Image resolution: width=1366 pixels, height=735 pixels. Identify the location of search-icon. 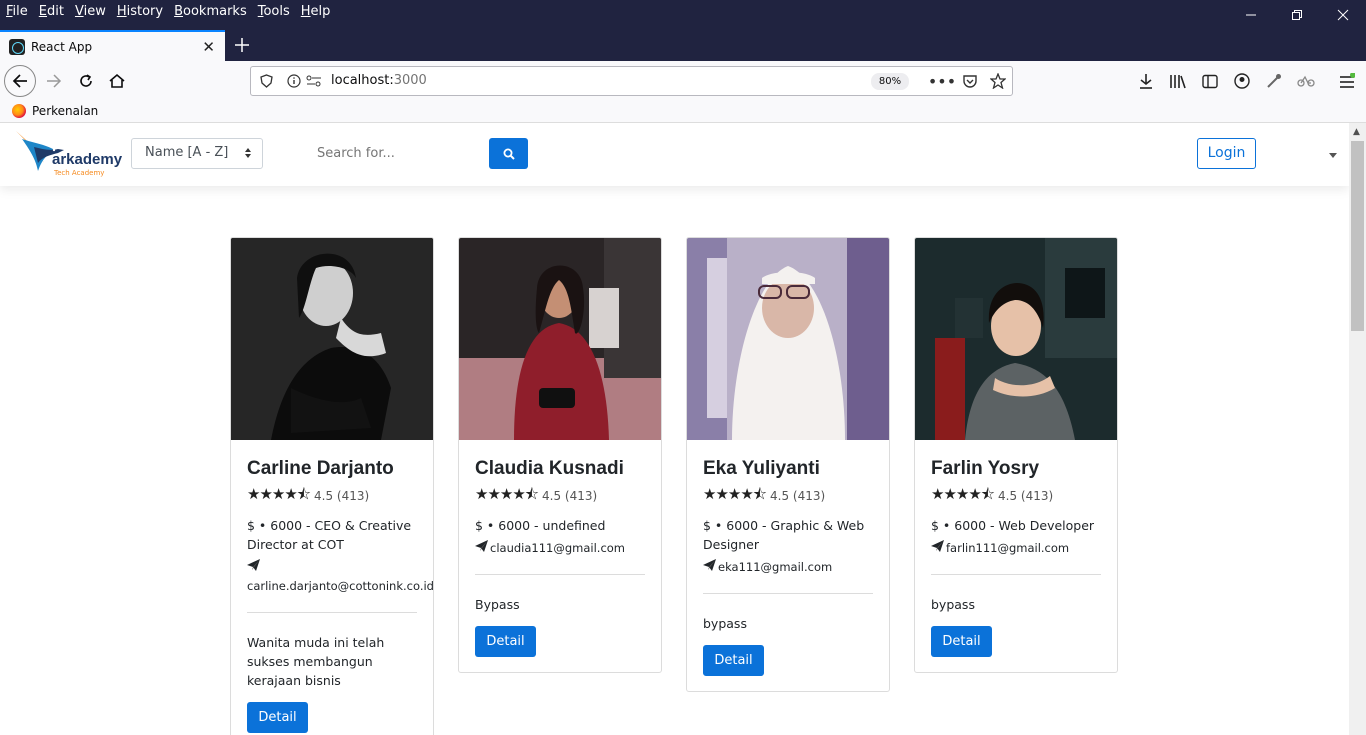
(509, 154).